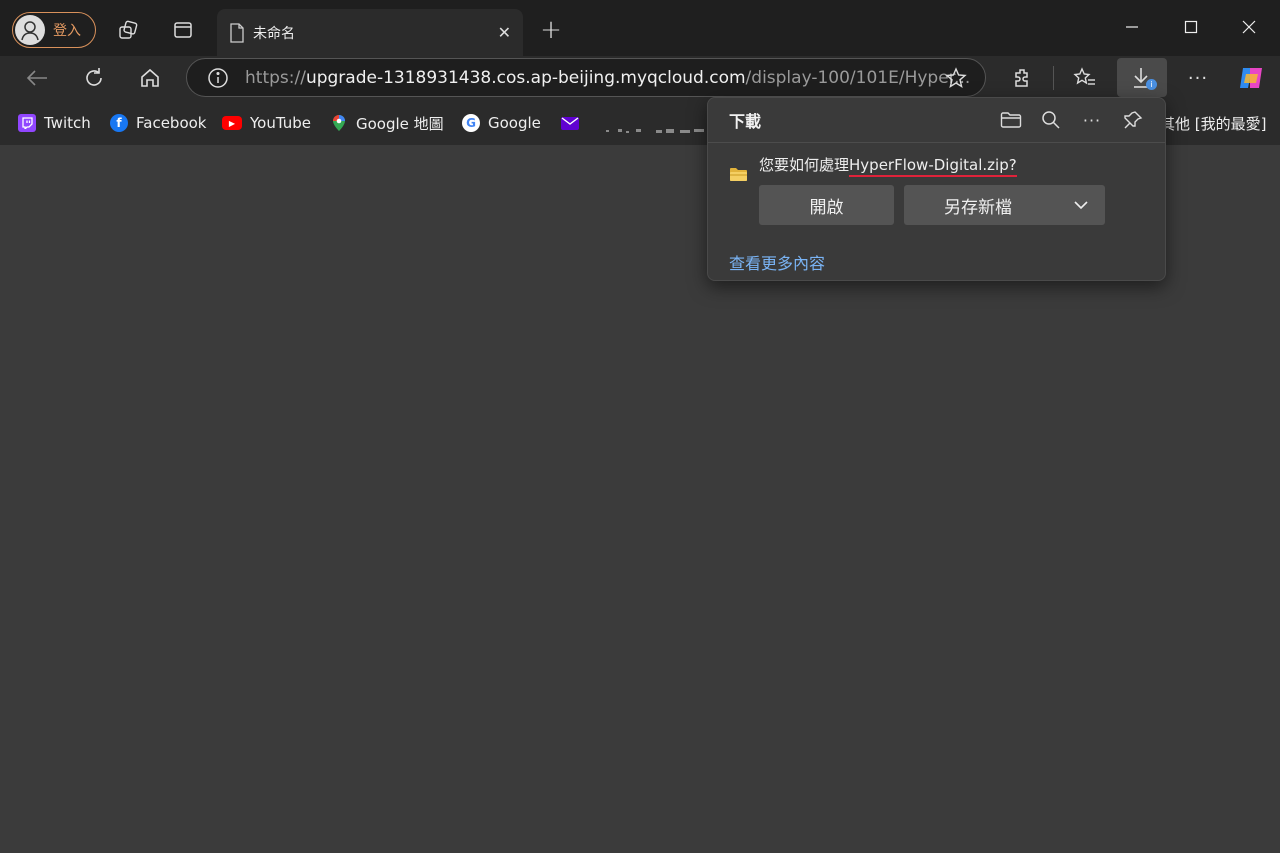  I want to click on bookmark-label: Google 地圖, so click(400, 123).